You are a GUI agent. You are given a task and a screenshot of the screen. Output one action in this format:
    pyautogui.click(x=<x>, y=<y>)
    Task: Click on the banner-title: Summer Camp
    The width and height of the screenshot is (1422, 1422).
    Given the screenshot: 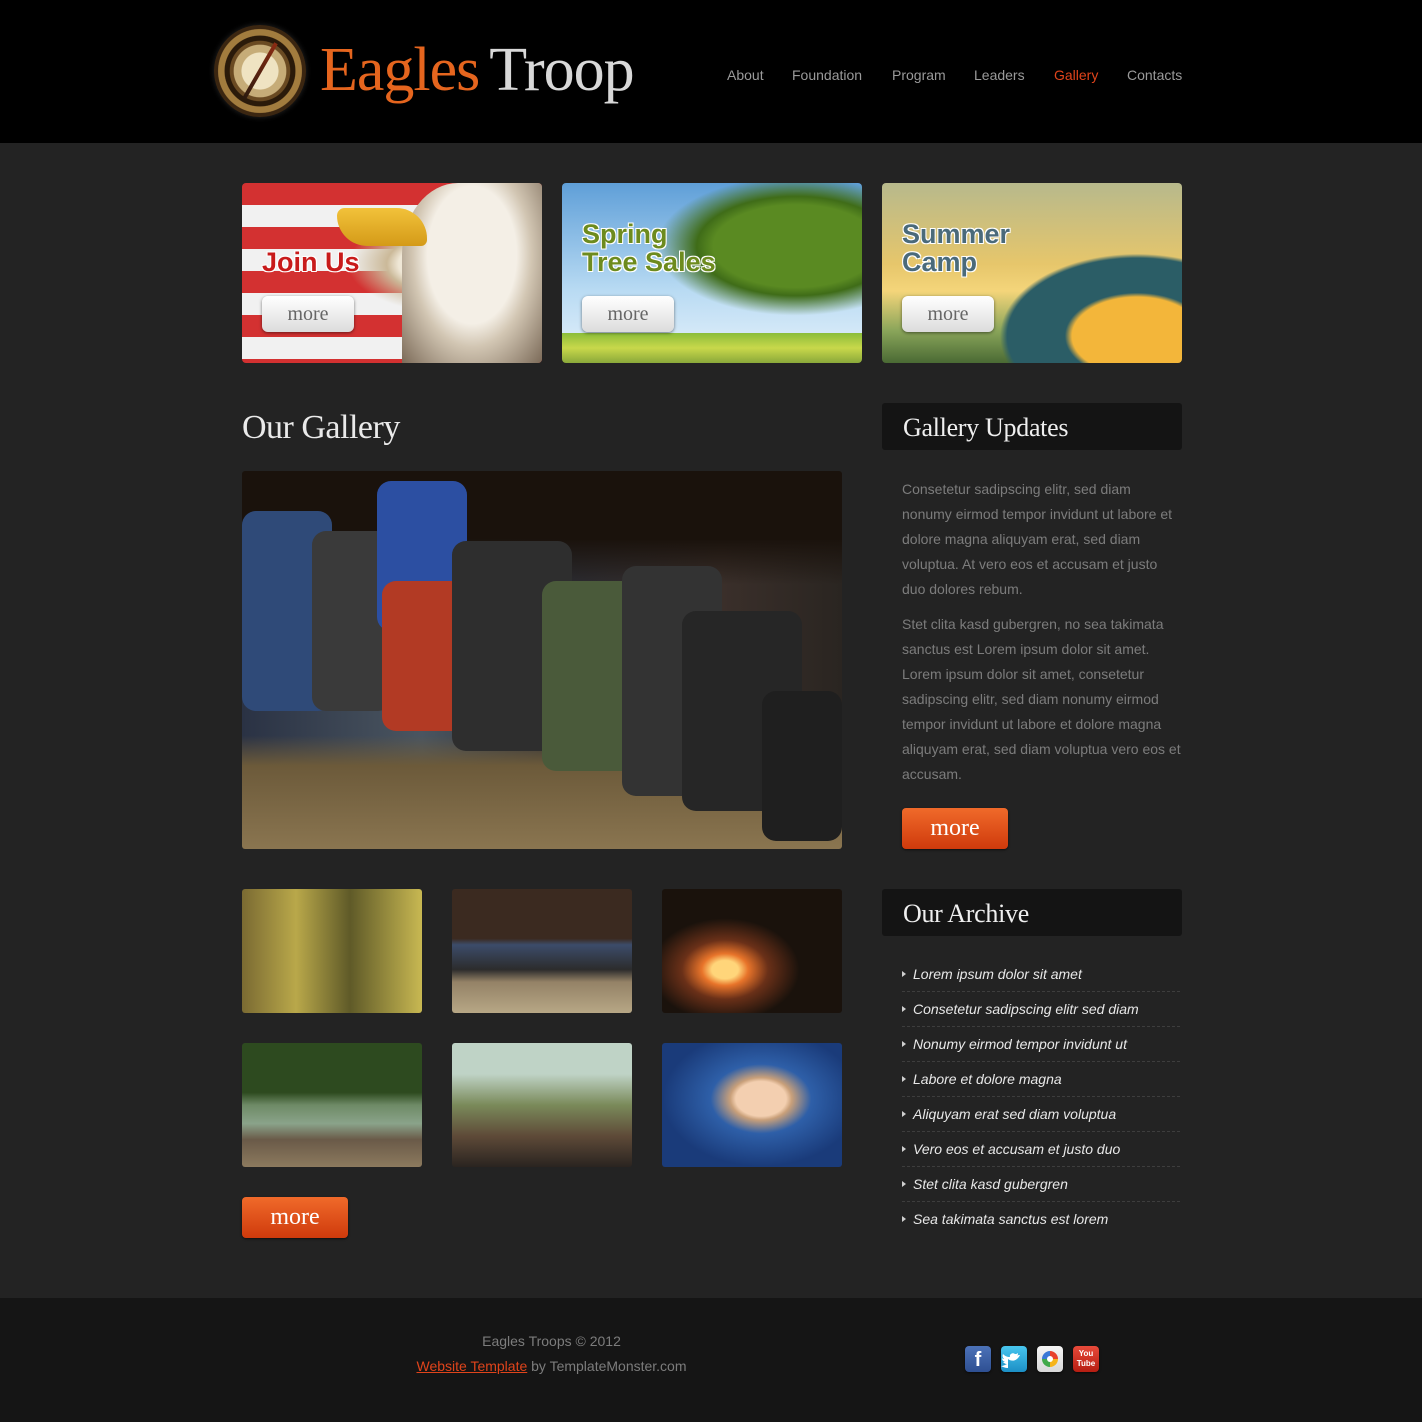 What is the action you would take?
    pyautogui.click(x=956, y=248)
    